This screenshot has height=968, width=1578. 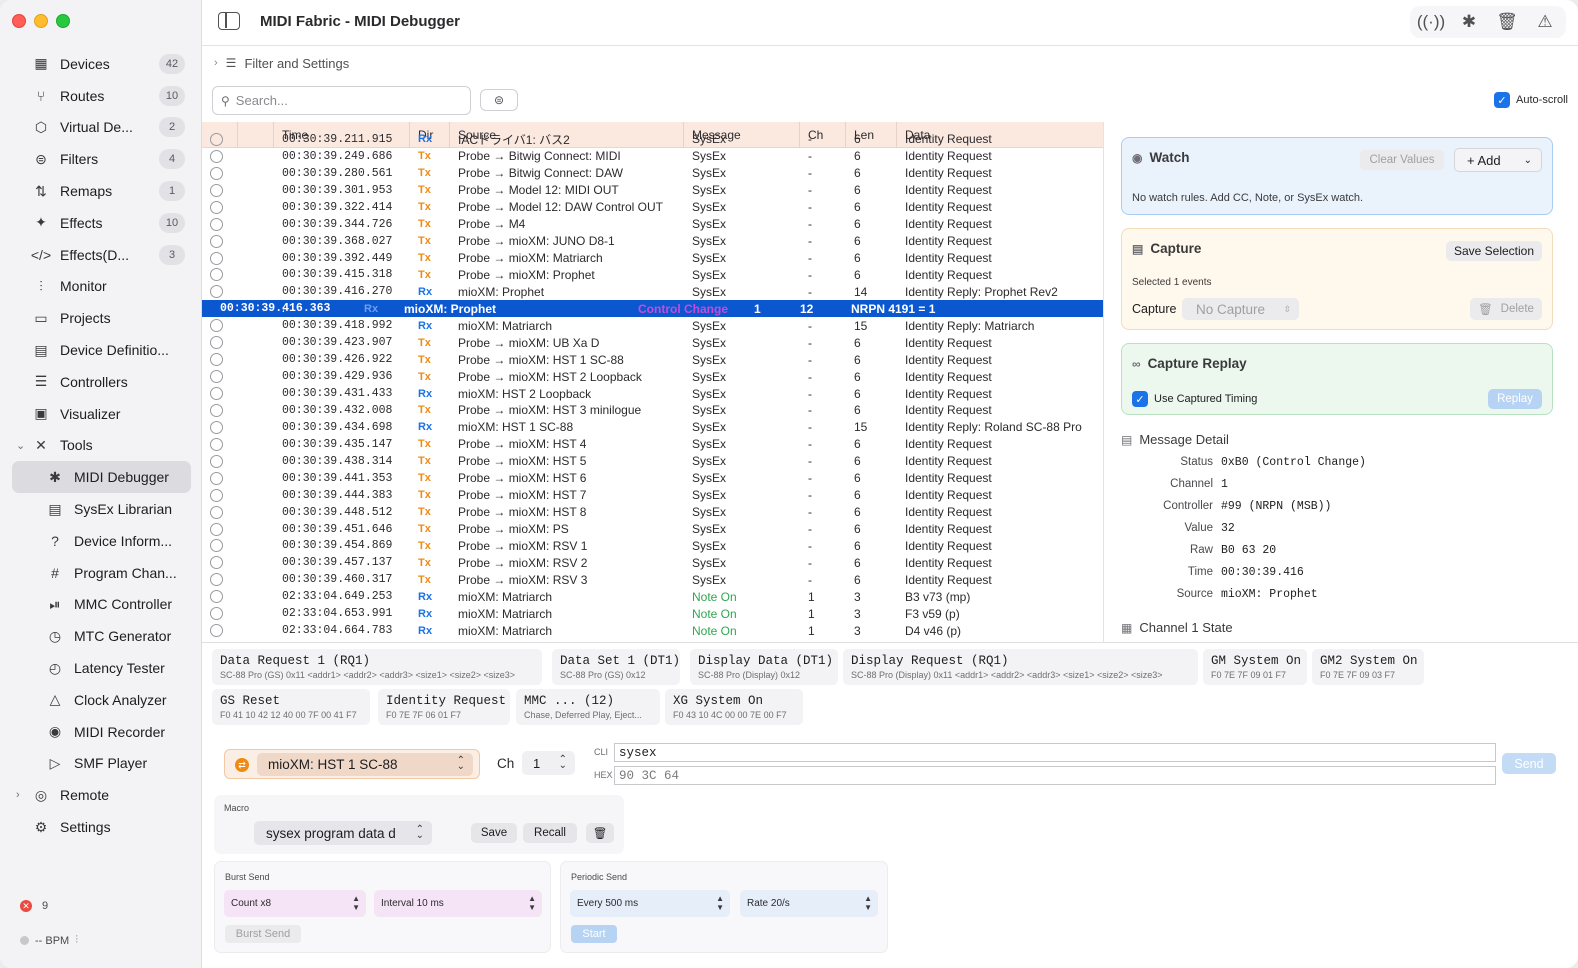 I want to click on burst-count-stepper: Count x8 ▲ ▼, so click(x=295, y=903).